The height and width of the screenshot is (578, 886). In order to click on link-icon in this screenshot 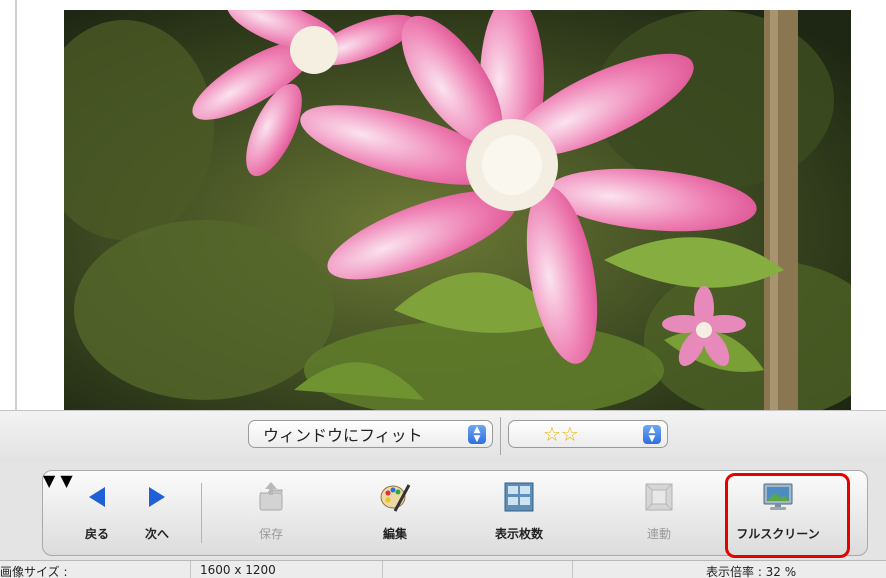, I will do `click(659, 497)`.